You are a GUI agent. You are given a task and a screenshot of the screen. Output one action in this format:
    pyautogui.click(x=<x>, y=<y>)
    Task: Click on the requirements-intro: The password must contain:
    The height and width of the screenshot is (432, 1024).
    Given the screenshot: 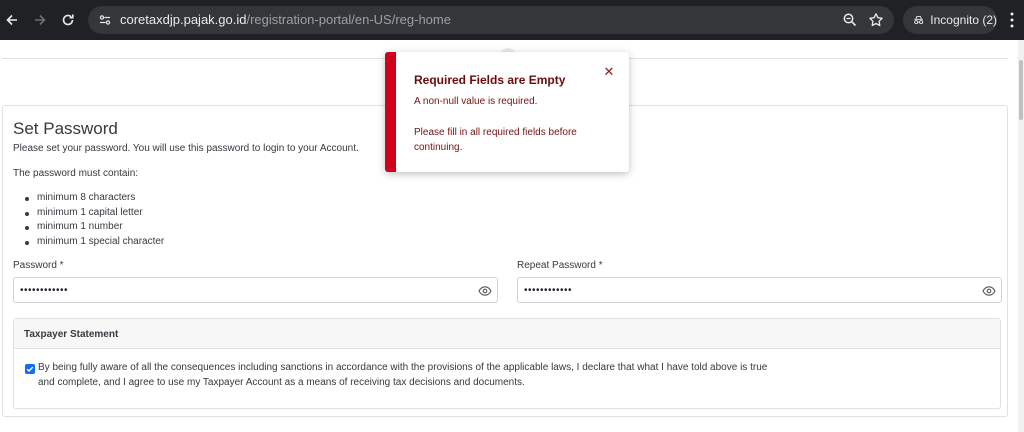 What is the action you would take?
    pyautogui.click(x=76, y=173)
    